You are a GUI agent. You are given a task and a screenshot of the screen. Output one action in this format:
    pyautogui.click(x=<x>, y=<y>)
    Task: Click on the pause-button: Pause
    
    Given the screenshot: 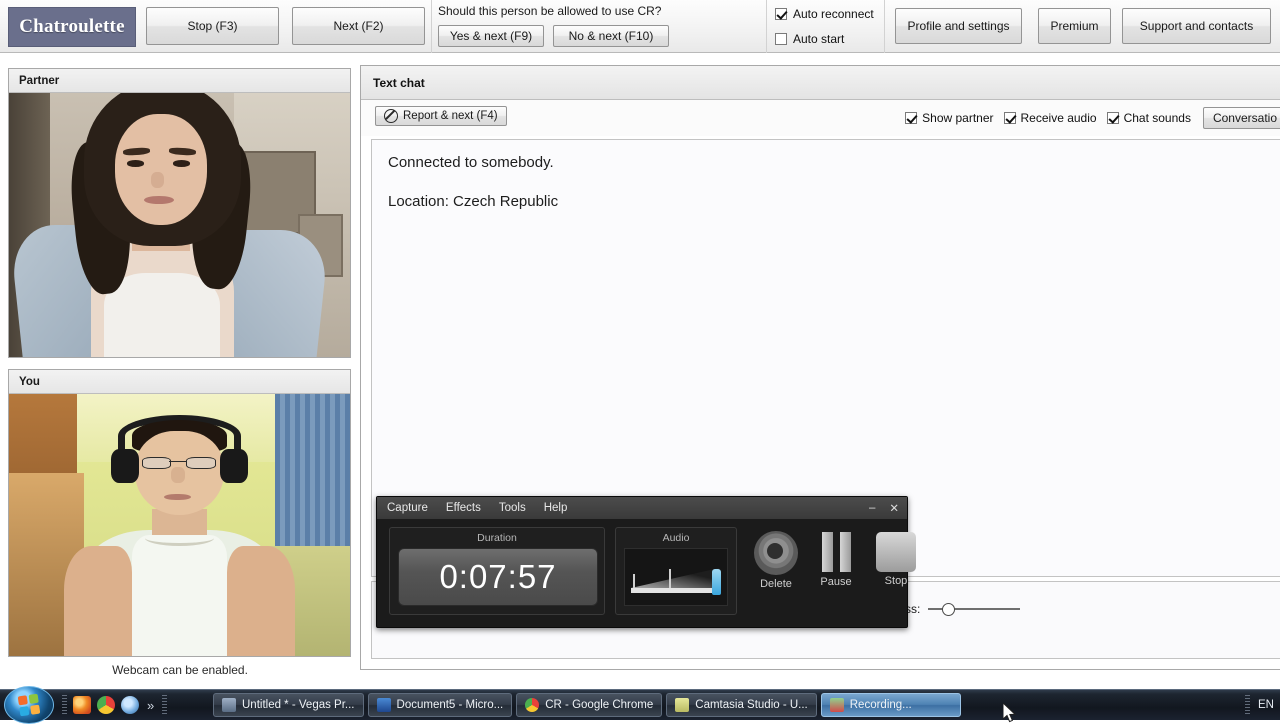 What is the action you would take?
    pyautogui.click(x=836, y=559)
    